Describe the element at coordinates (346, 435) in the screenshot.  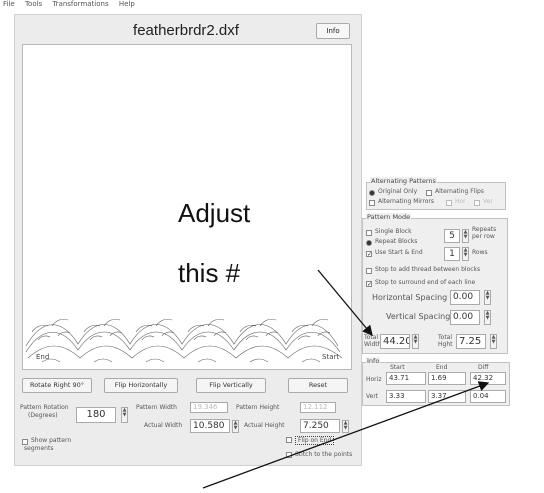
I see `arrow-to-horiz-diff` at that location.